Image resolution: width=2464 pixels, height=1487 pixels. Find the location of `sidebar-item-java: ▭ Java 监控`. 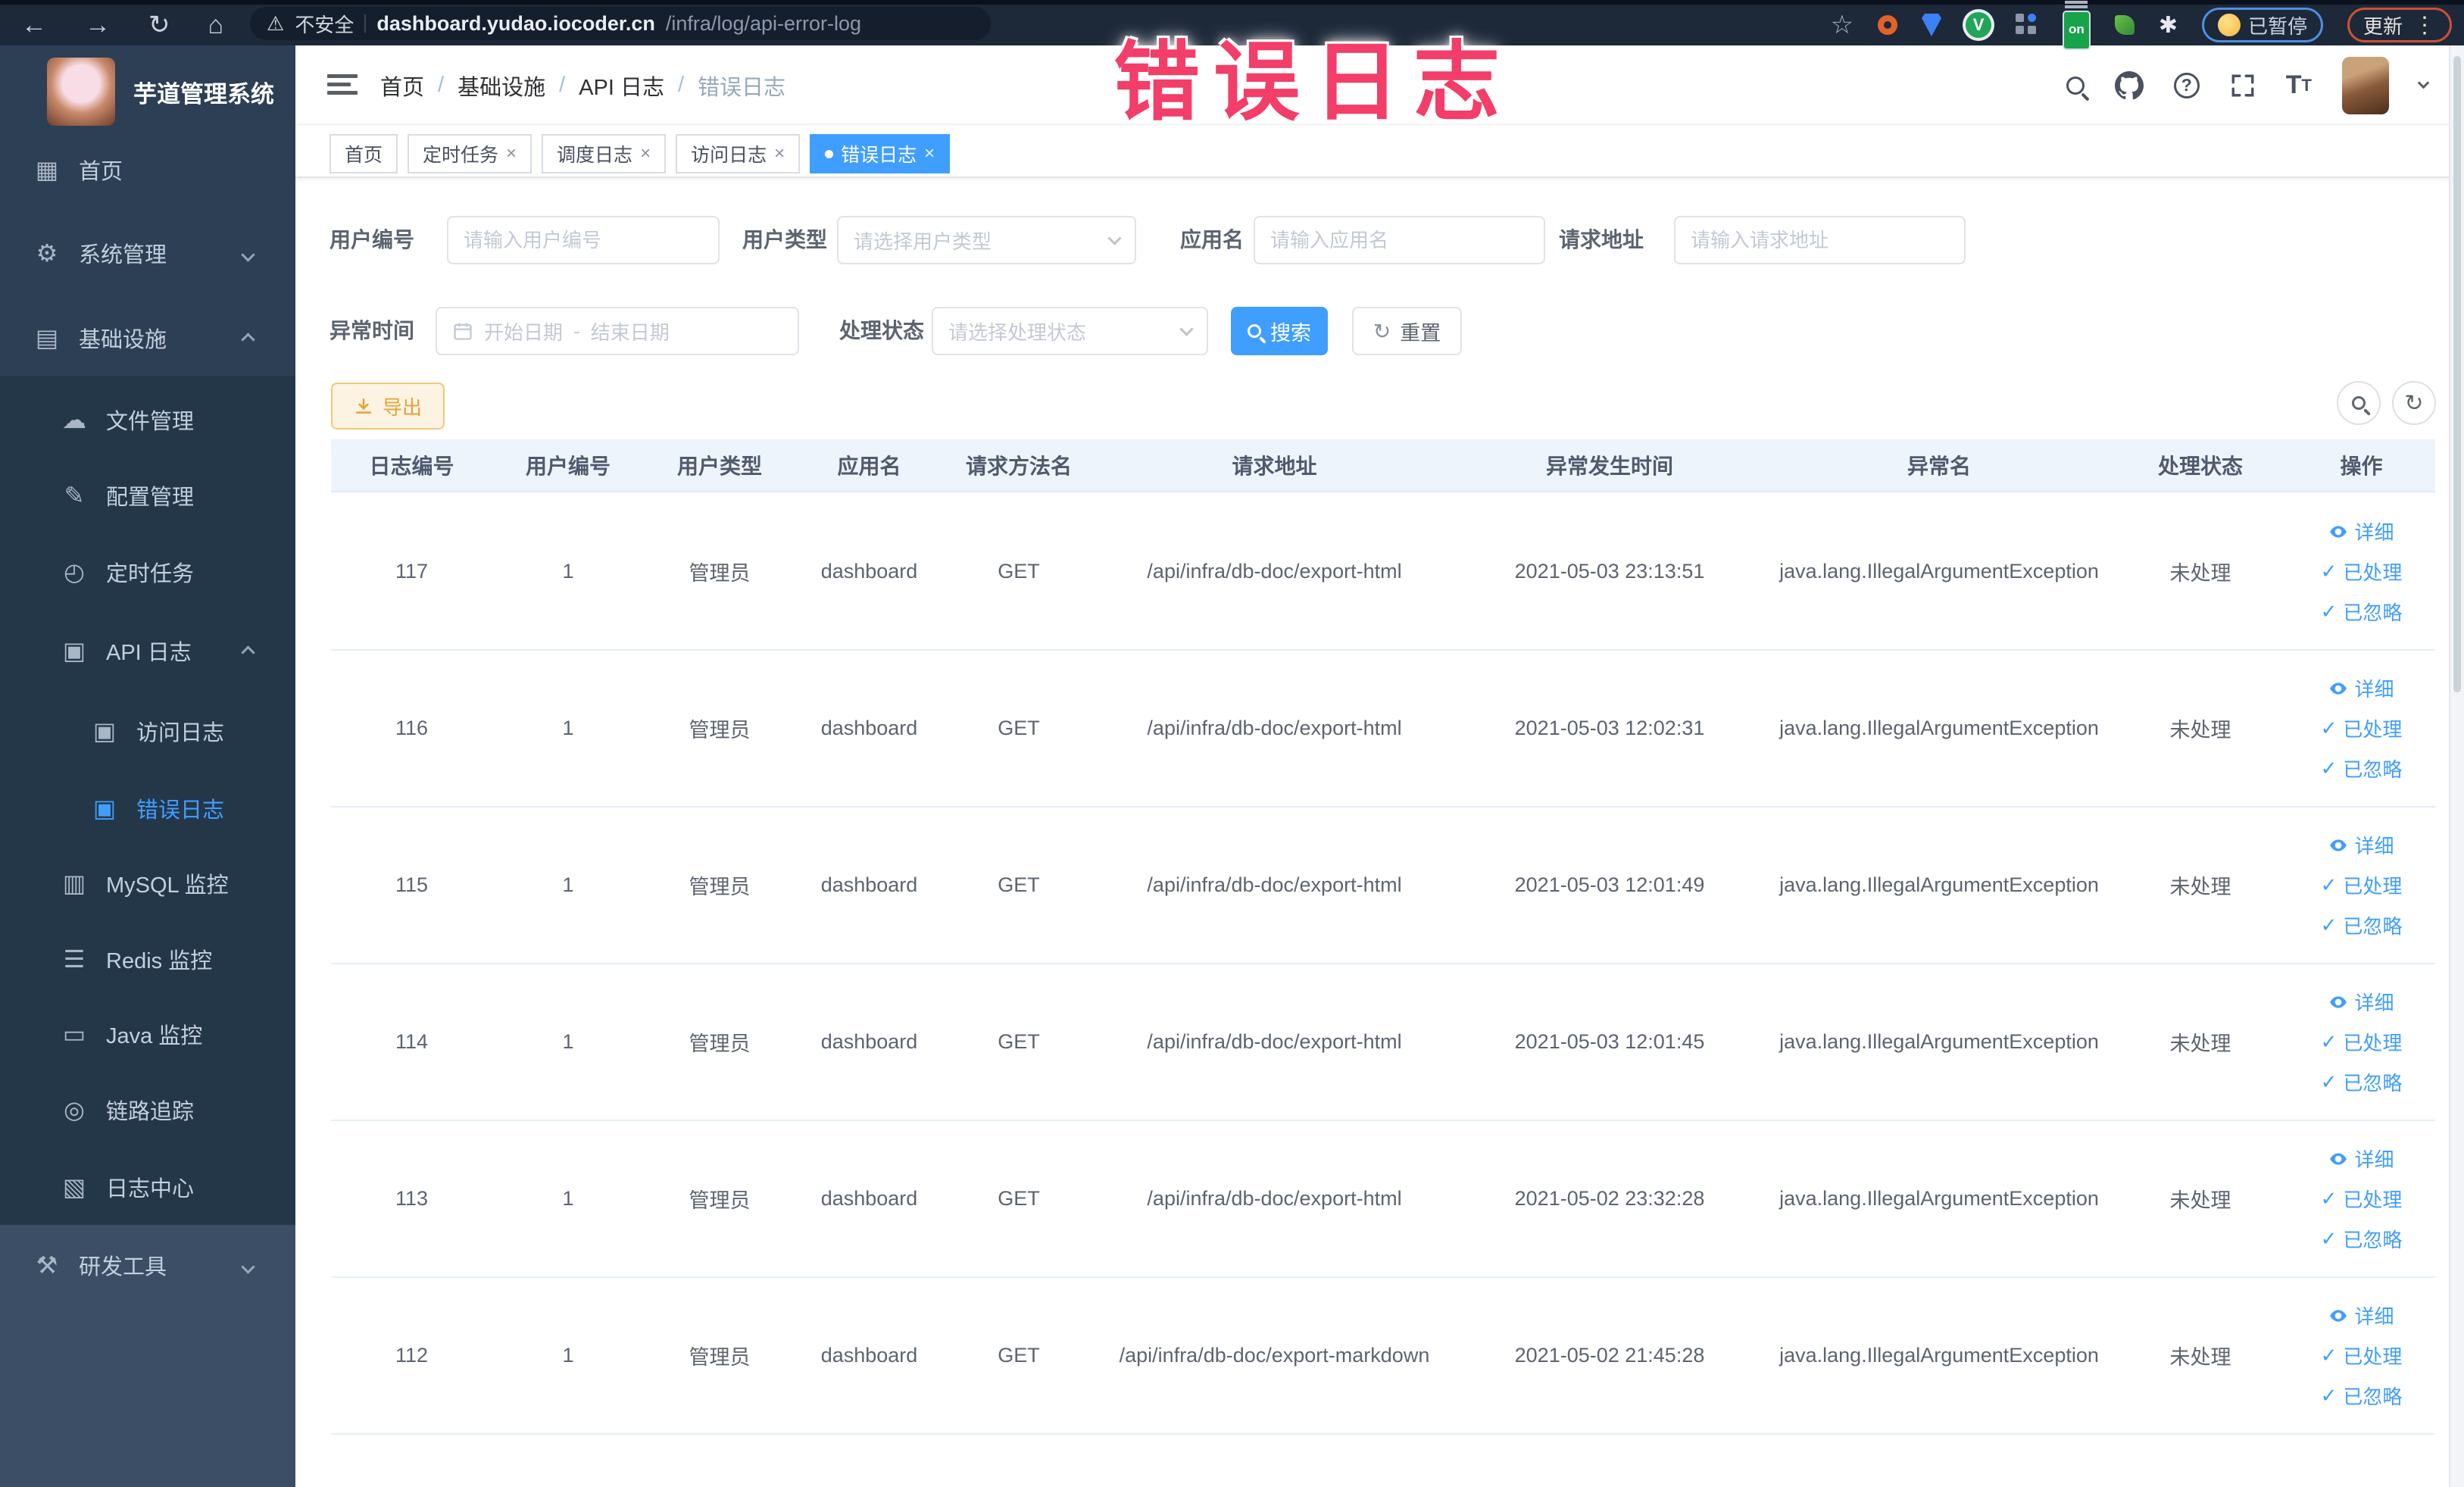

sidebar-item-java: ▭ Java 监控 is located at coordinates (147, 1034).